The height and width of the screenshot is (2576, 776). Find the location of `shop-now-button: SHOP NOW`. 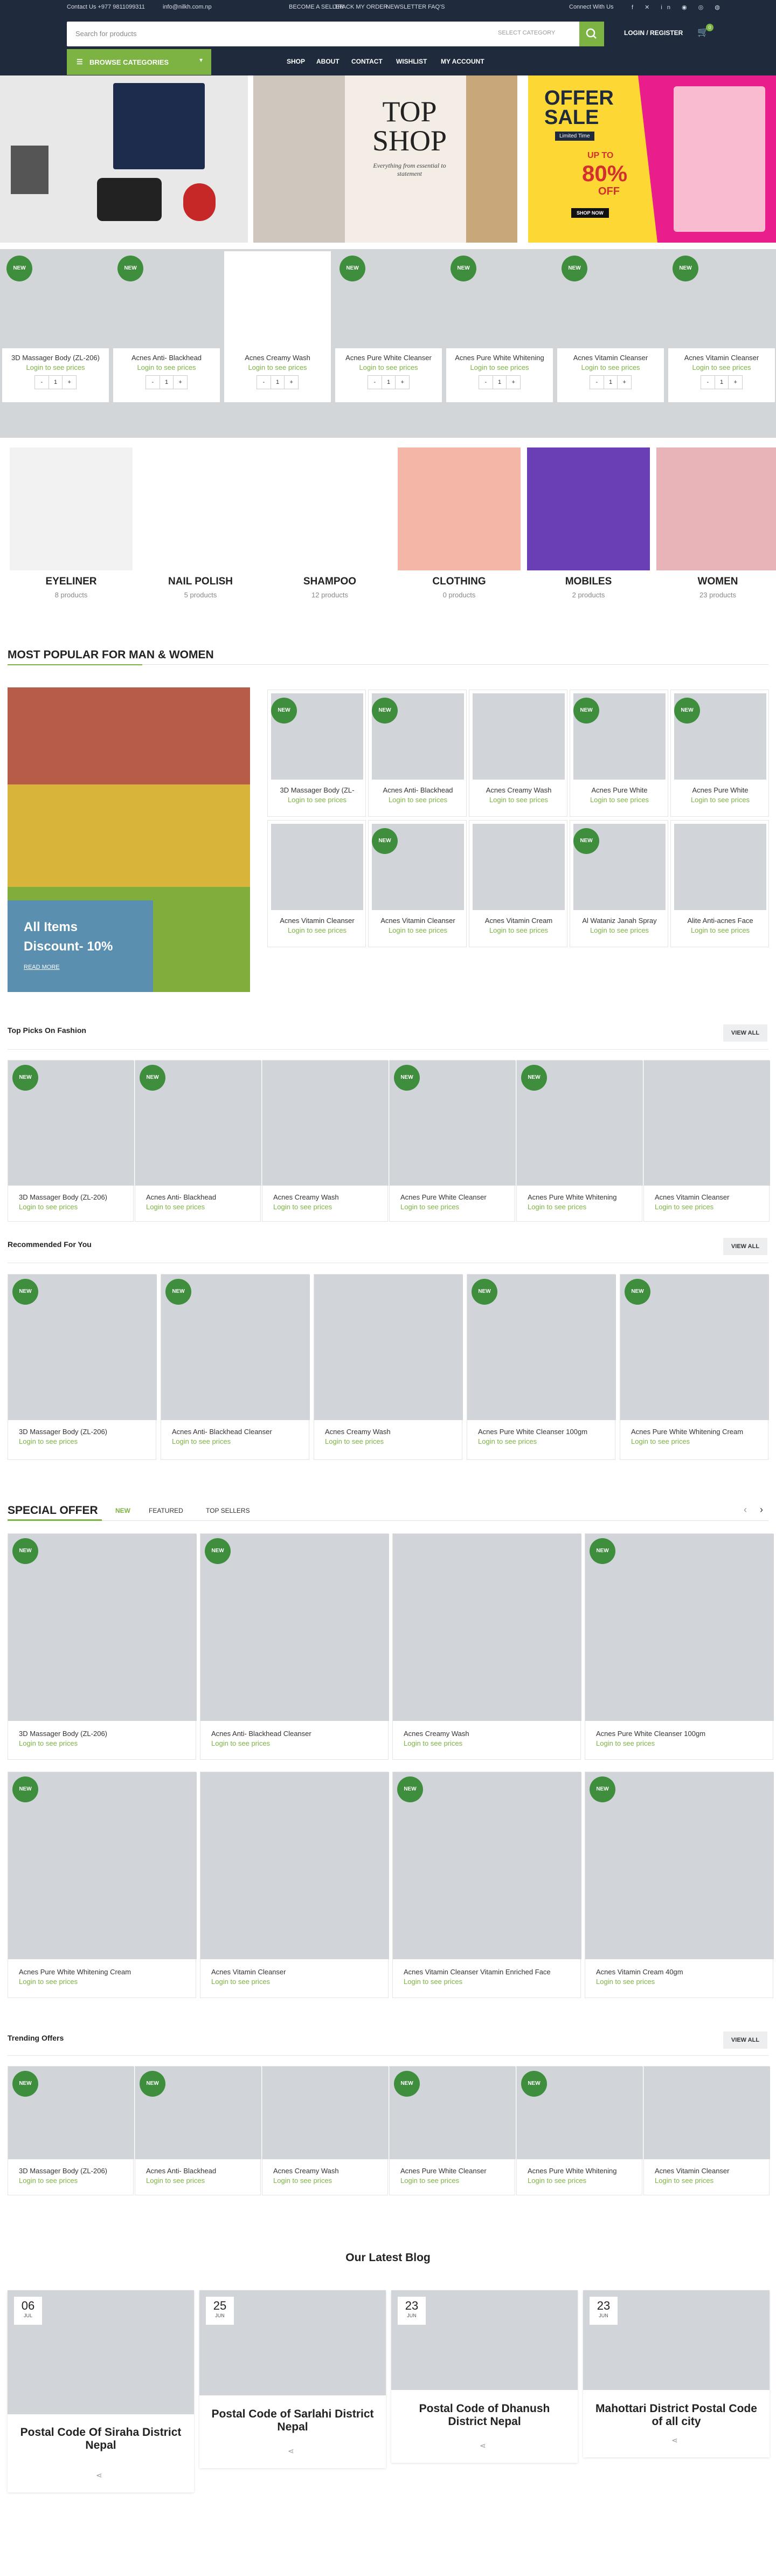

shop-now-button: SHOP NOW is located at coordinates (590, 213).